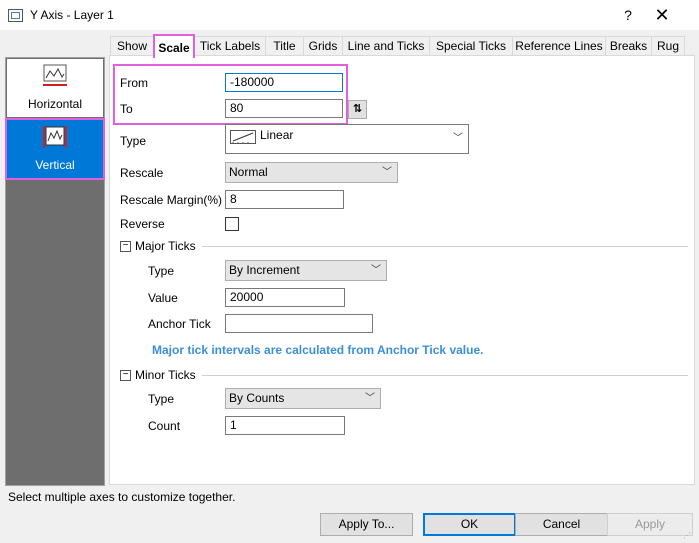 Image resolution: width=699 pixels, height=543 pixels. What do you see at coordinates (125, 375) in the screenshot?
I see `minor-ticks-collapse-icon: −` at bounding box center [125, 375].